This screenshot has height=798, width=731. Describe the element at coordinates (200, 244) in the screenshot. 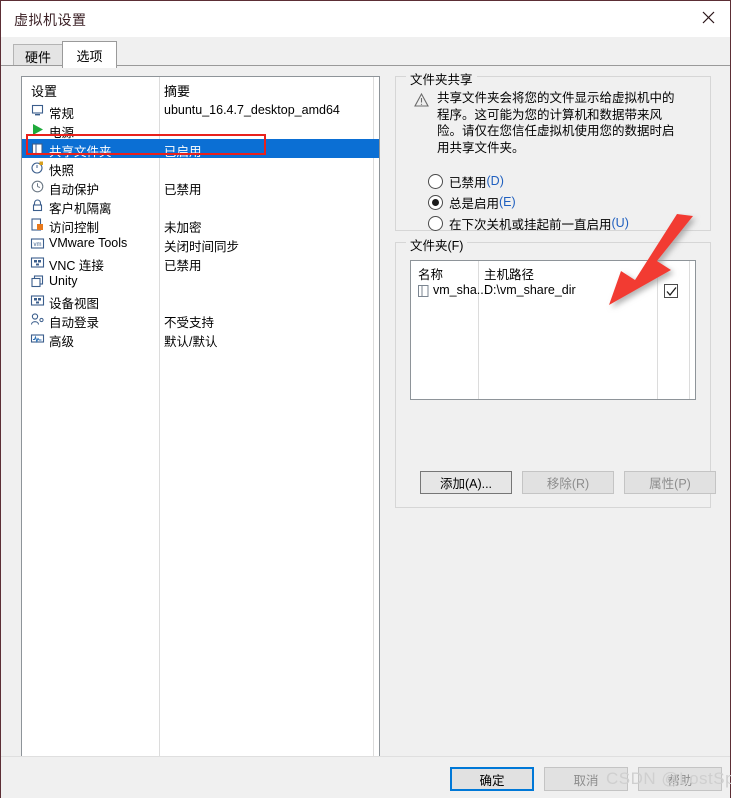

I see `settings-row-vmware-tools: vm VMware Tools 关闭时间同步` at that location.